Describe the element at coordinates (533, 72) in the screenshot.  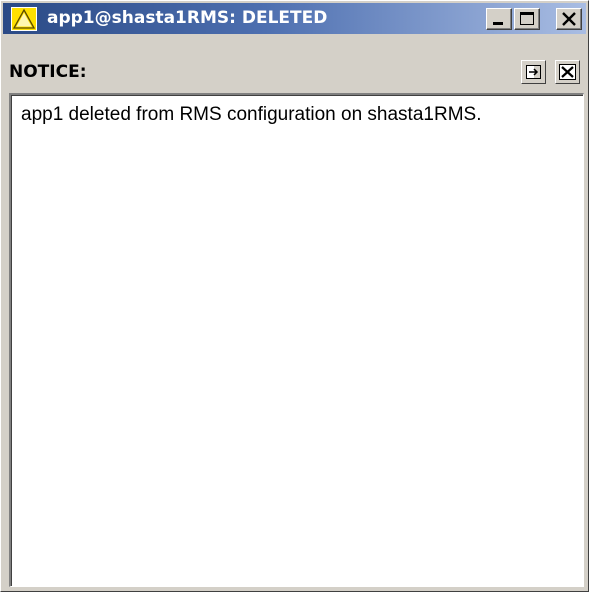
I see `detach-button` at that location.